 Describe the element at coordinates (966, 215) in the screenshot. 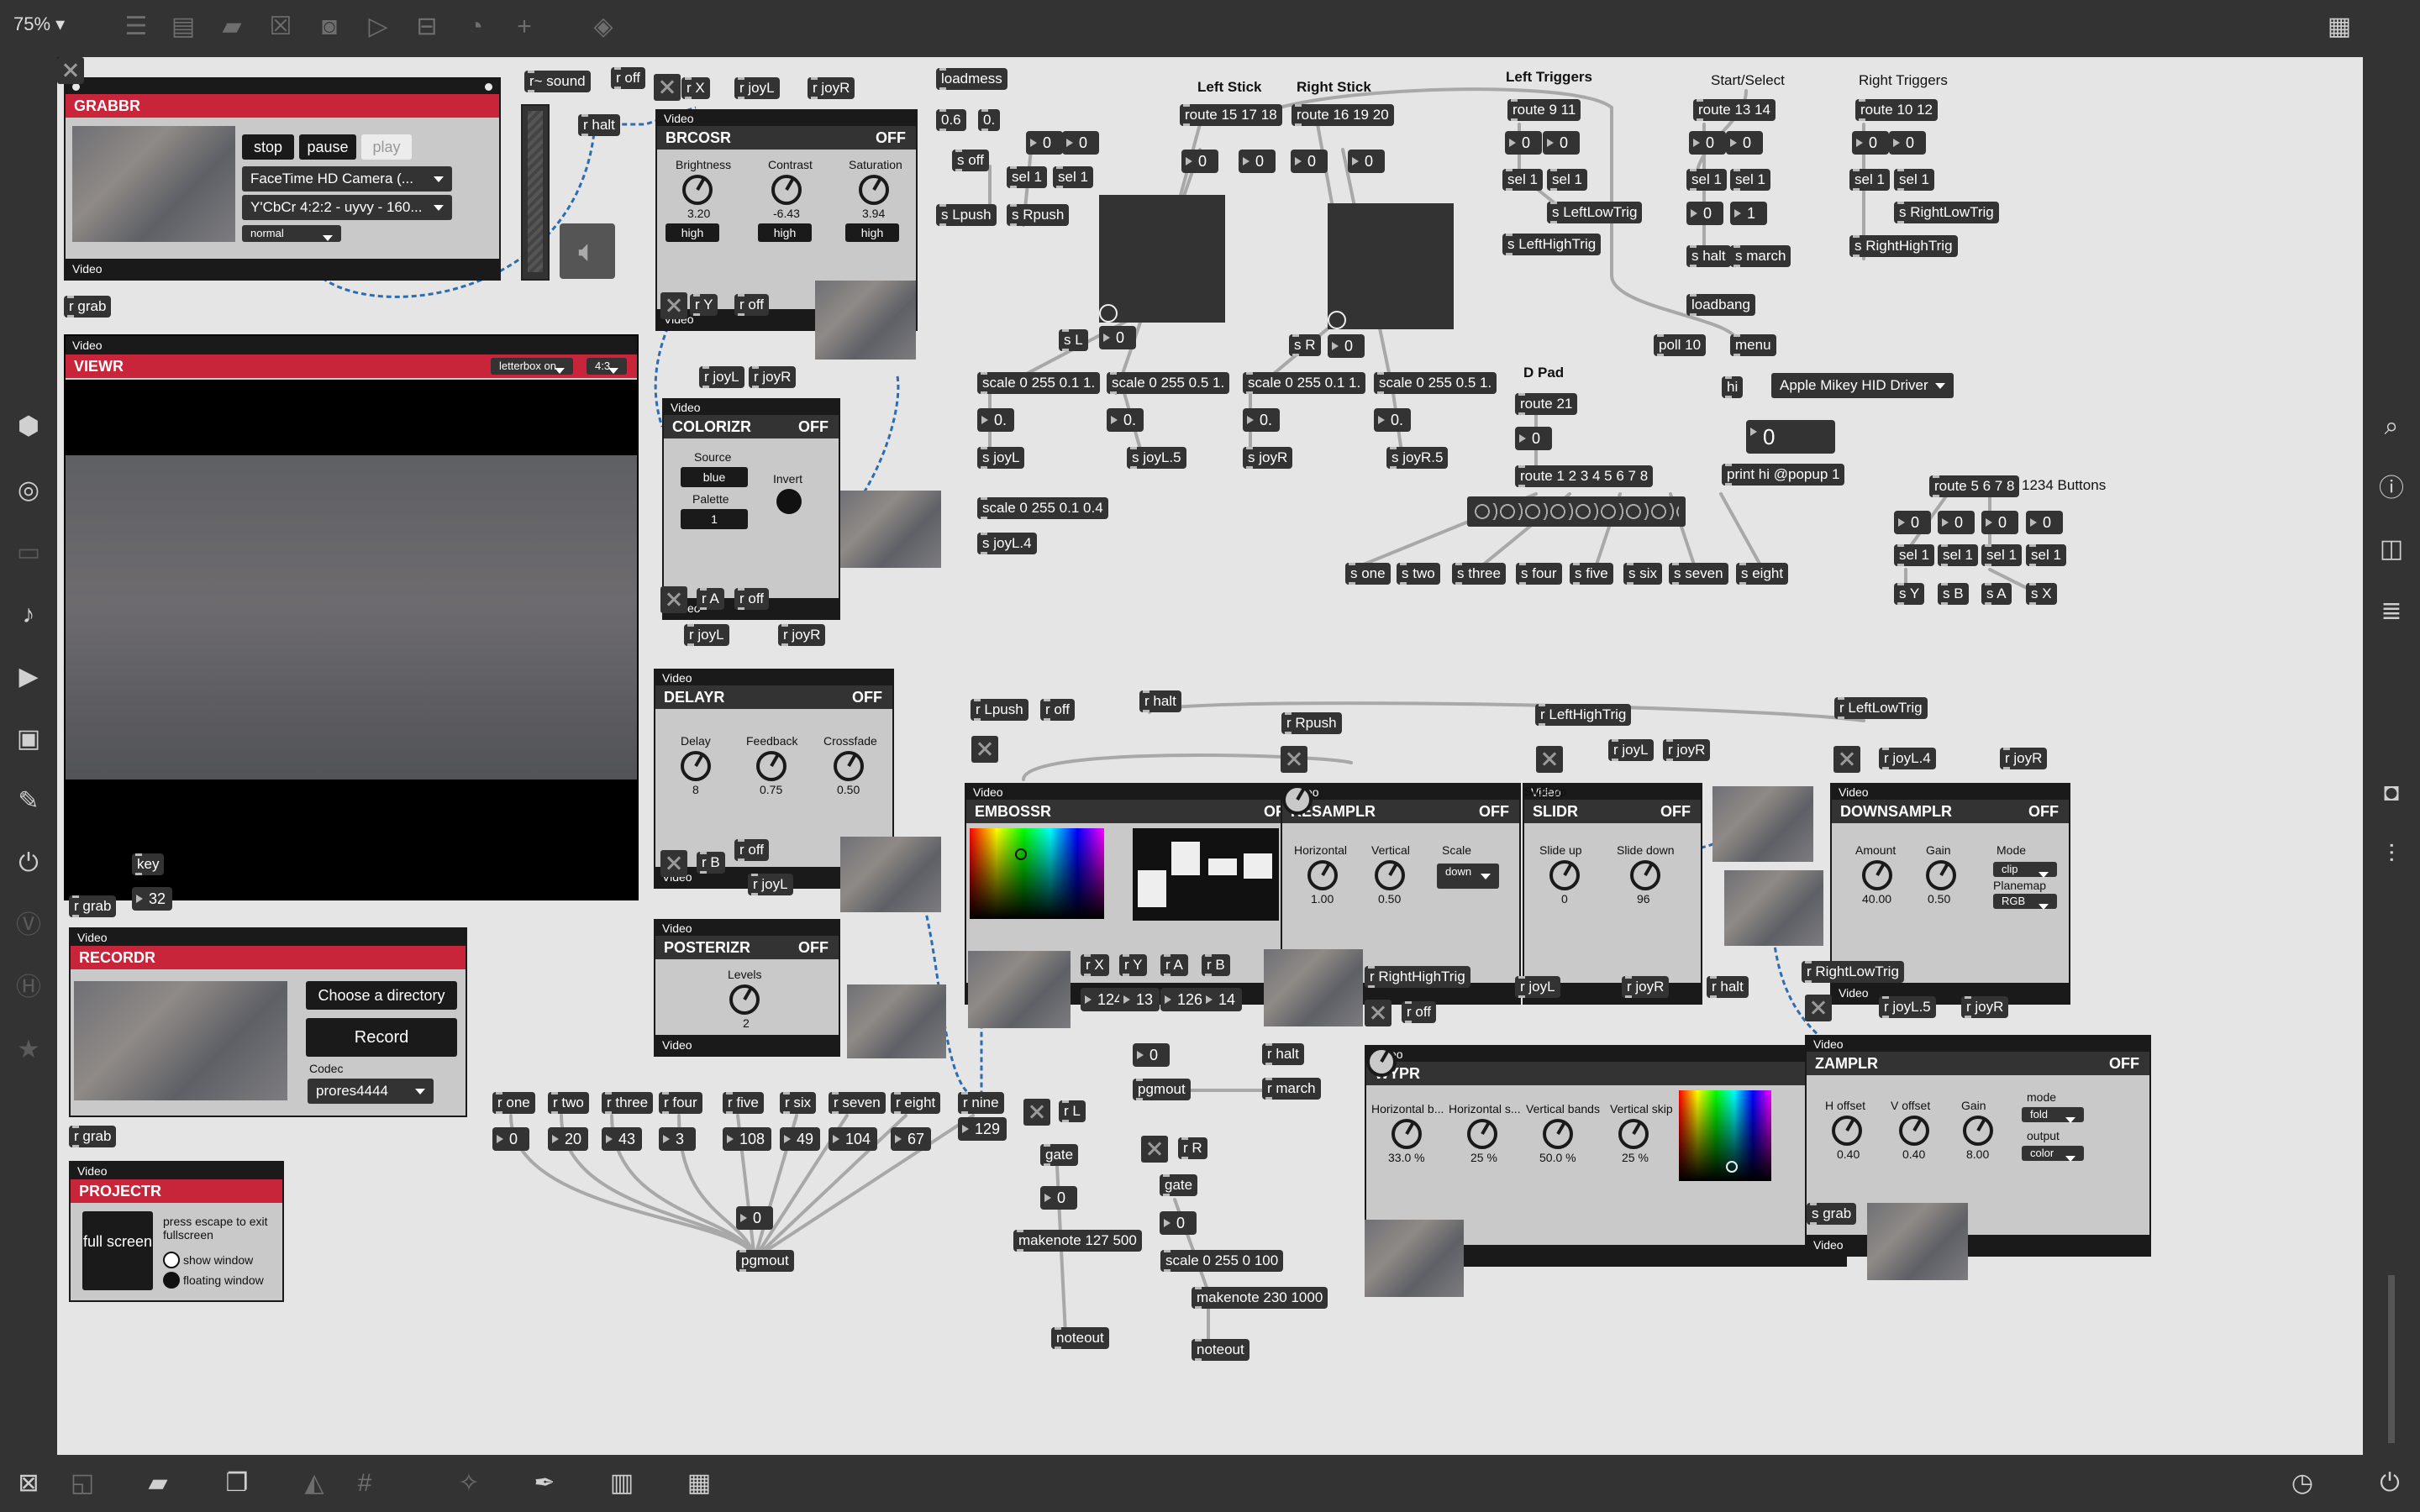

I see `object-box: s Lpush` at that location.